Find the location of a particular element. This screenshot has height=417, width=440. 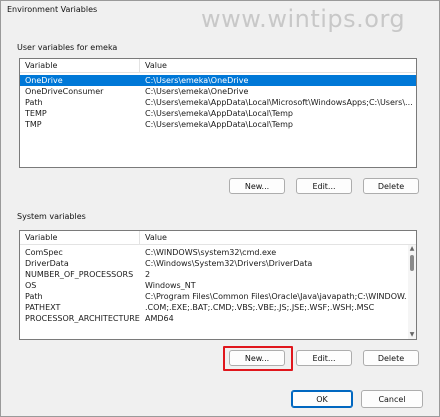

cancel-button: Cancel is located at coordinates (392, 399).